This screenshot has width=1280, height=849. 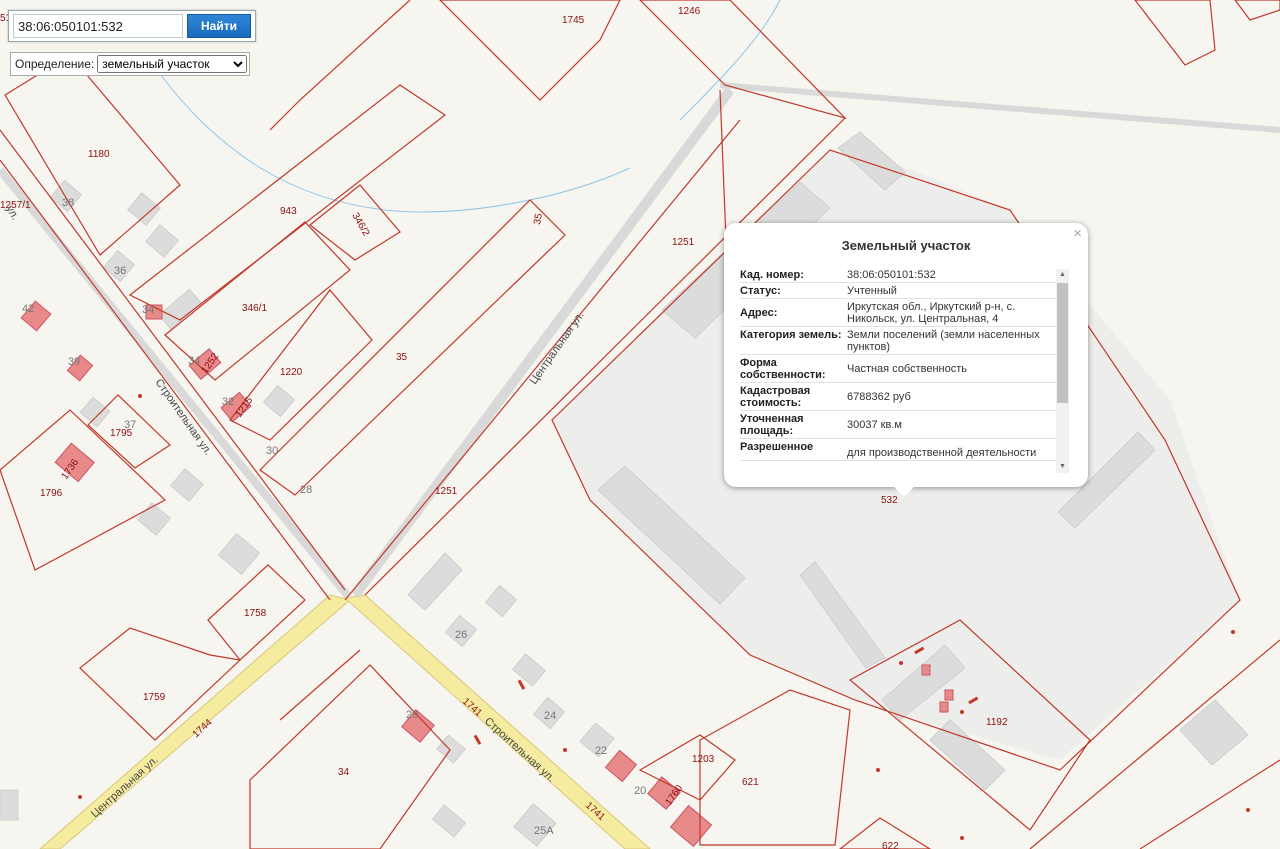 What do you see at coordinates (544, 831) in the screenshot?
I see `house-number: 25А` at bounding box center [544, 831].